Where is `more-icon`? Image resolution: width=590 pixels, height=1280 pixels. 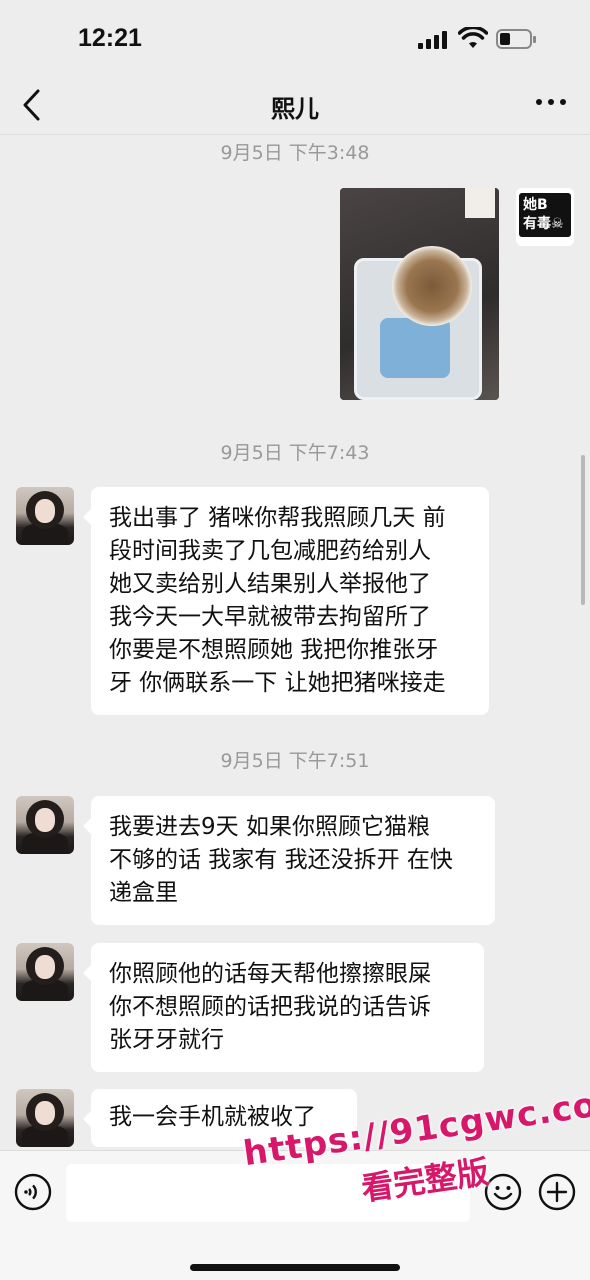 more-icon is located at coordinates (551, 104).